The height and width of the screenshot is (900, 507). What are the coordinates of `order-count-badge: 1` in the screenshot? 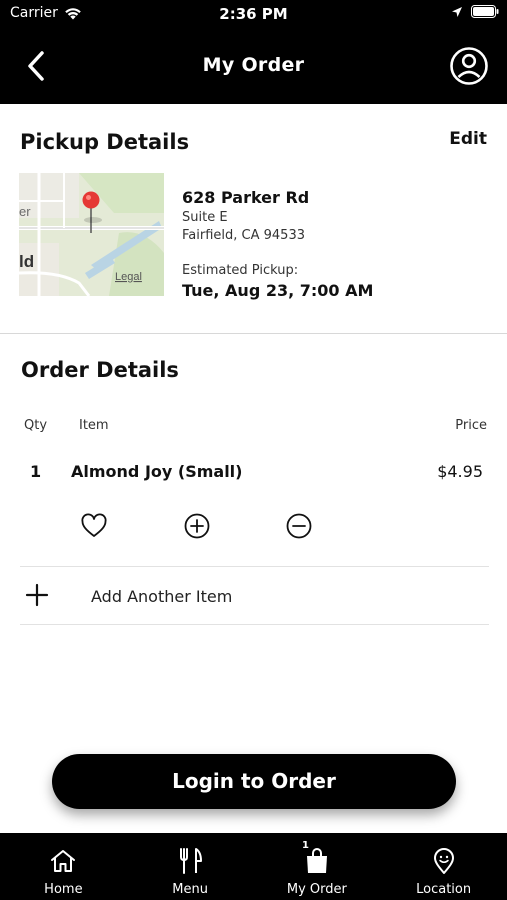 It's located at (305, 845).